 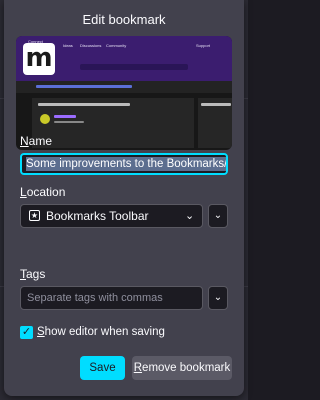 What do you see at coordinates (69, 122) in the screenshot?
I see `preview-meta` at bounding box center [69, 122].